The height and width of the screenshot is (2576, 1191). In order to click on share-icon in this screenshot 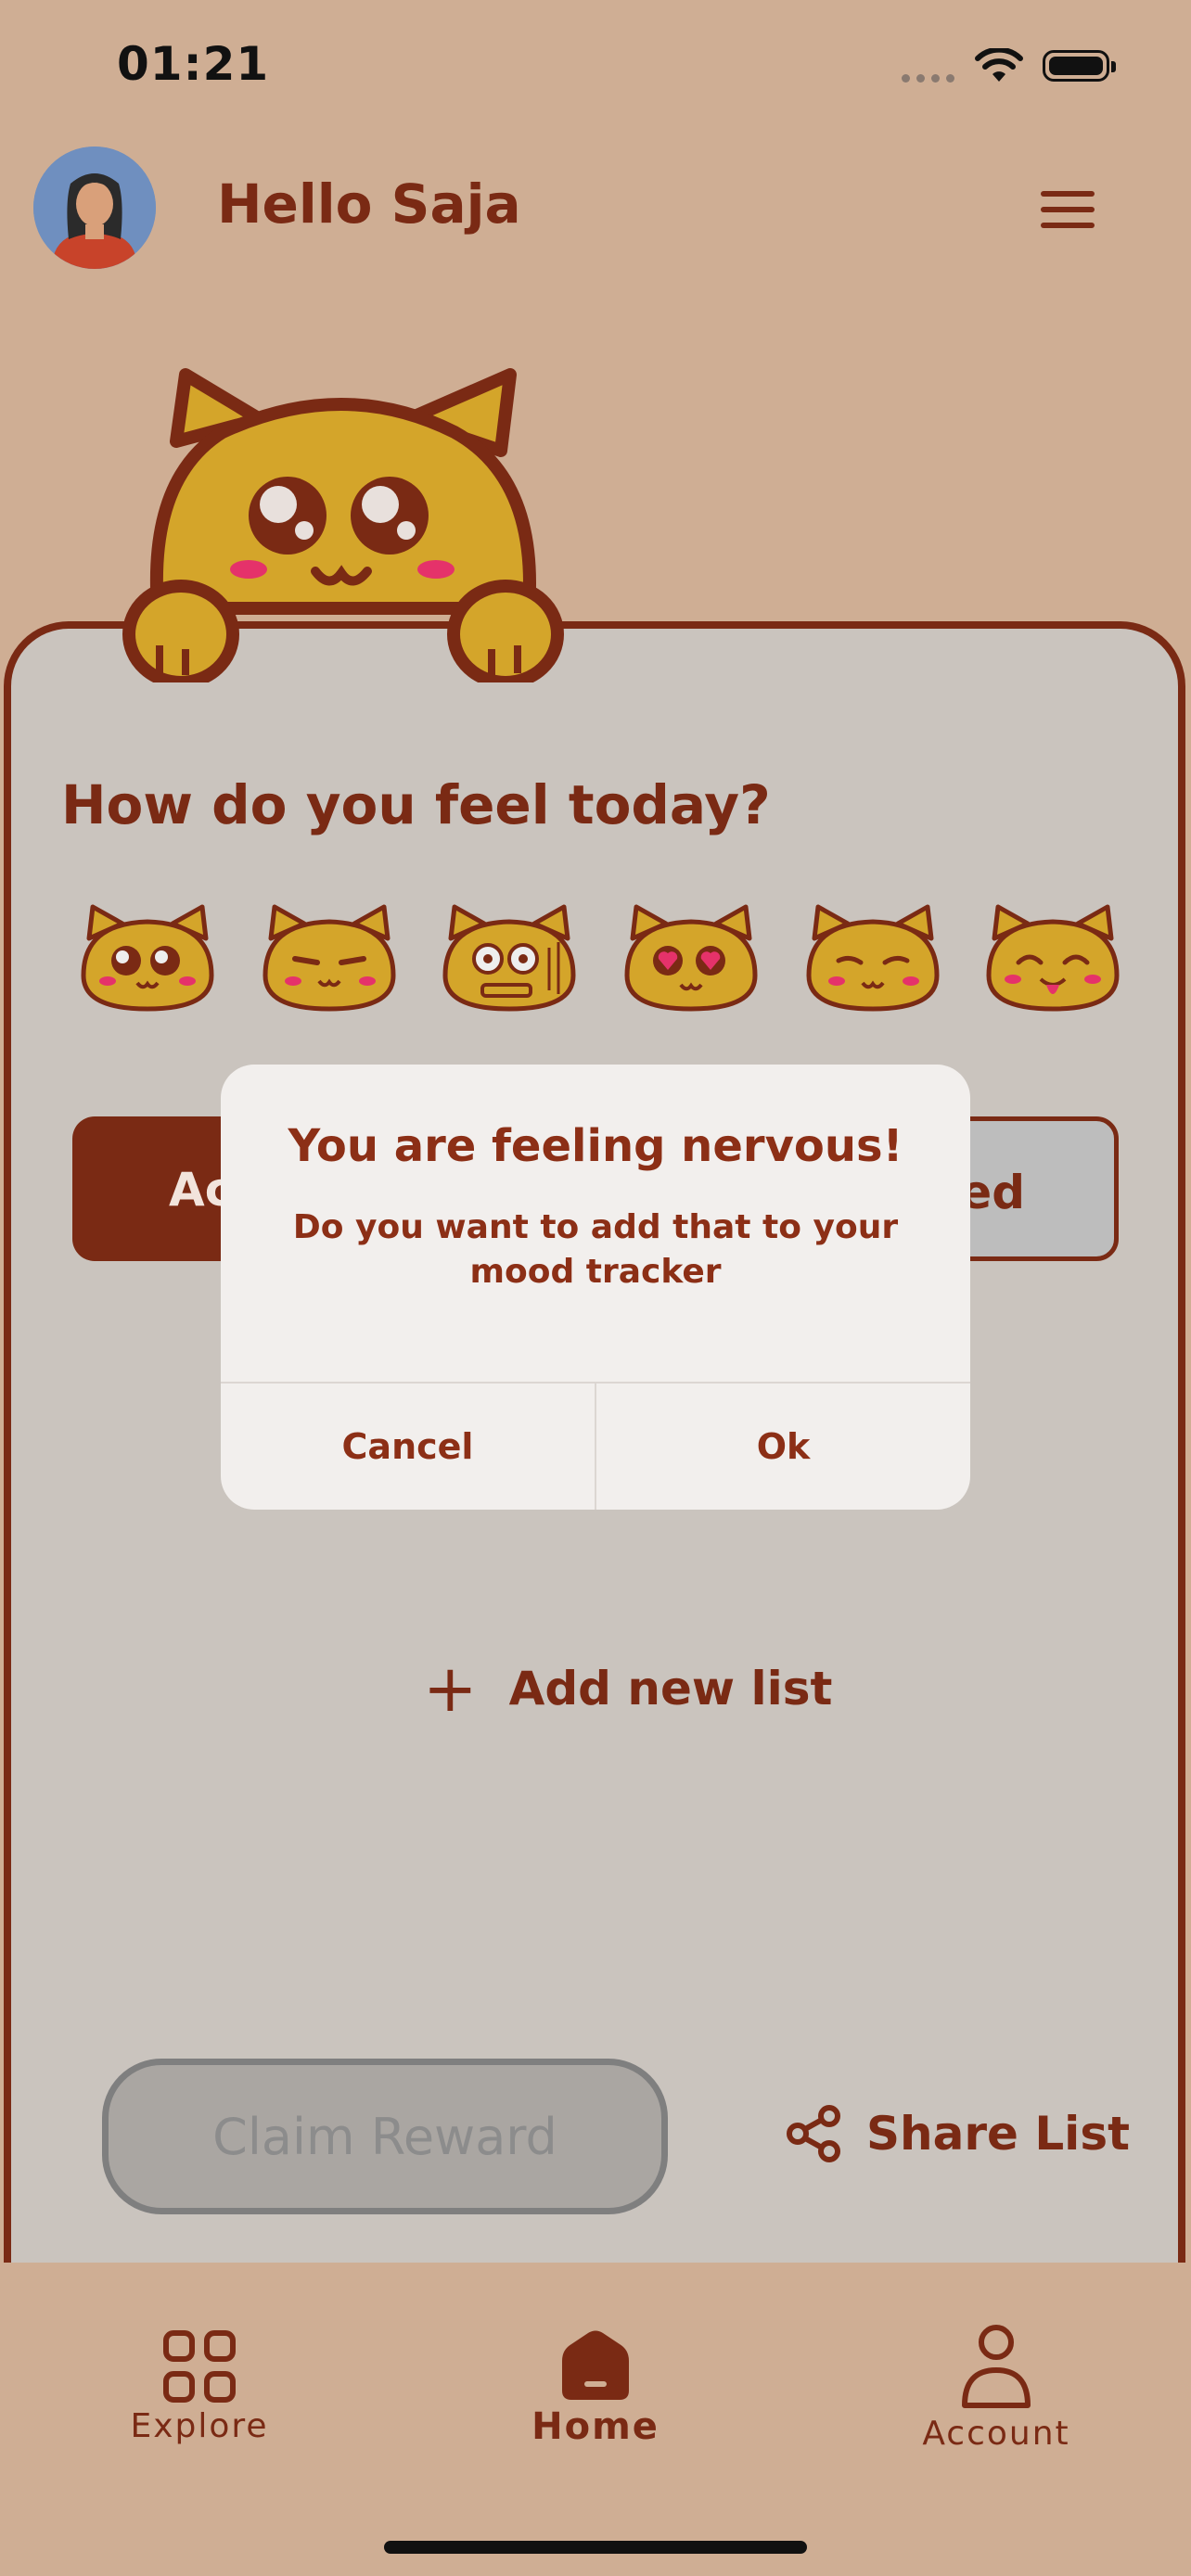, I will do `click(814, 2133)`.